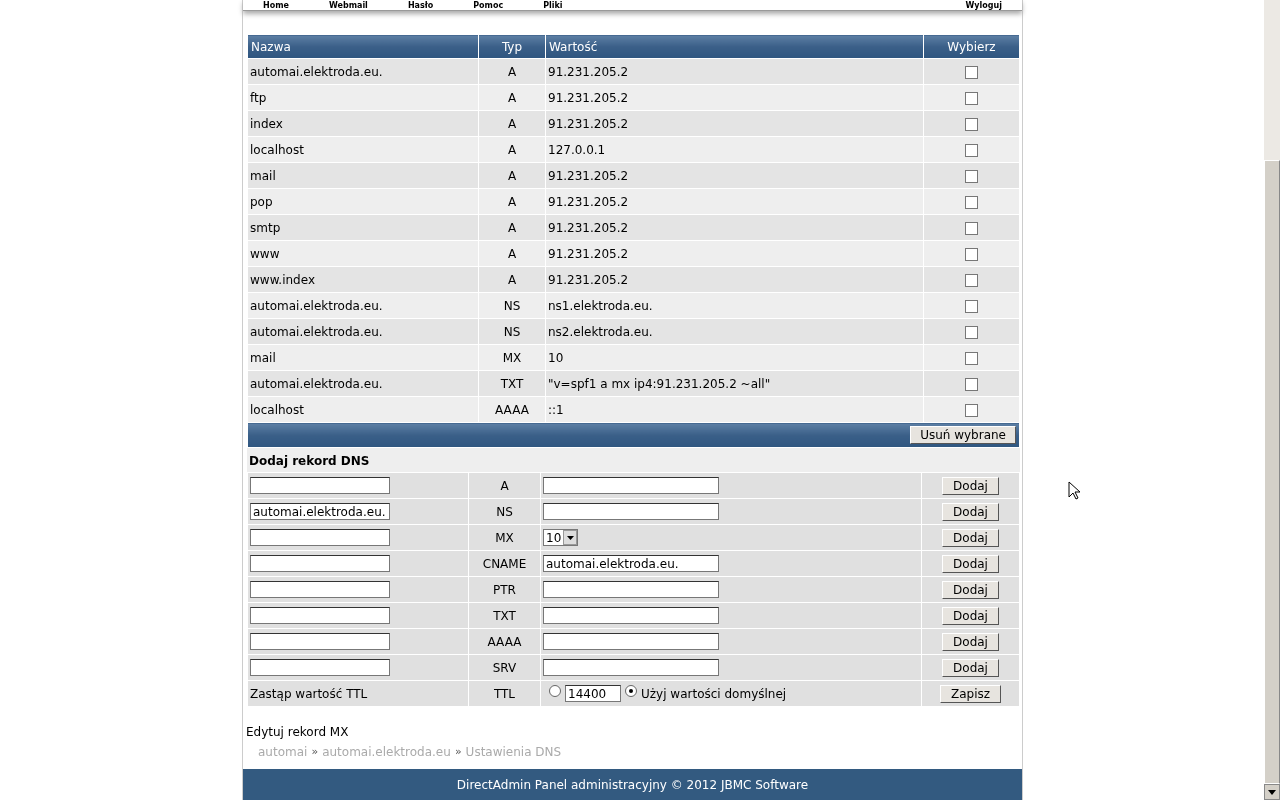 The image size is (1280, 800). I want to click on mouse-cursor-icon, so click(1074, 490).